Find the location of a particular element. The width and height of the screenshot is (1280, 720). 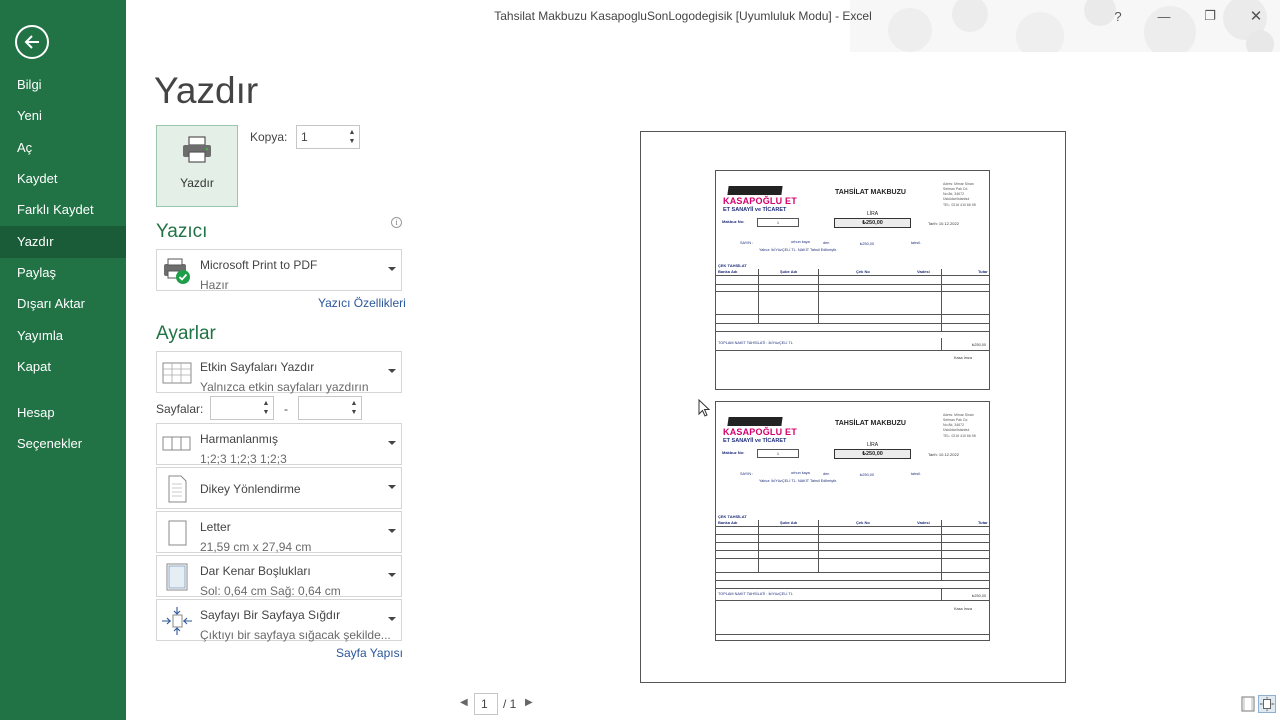

nav-item-bilgi: Bilgi is located at coordinates (63, 85).